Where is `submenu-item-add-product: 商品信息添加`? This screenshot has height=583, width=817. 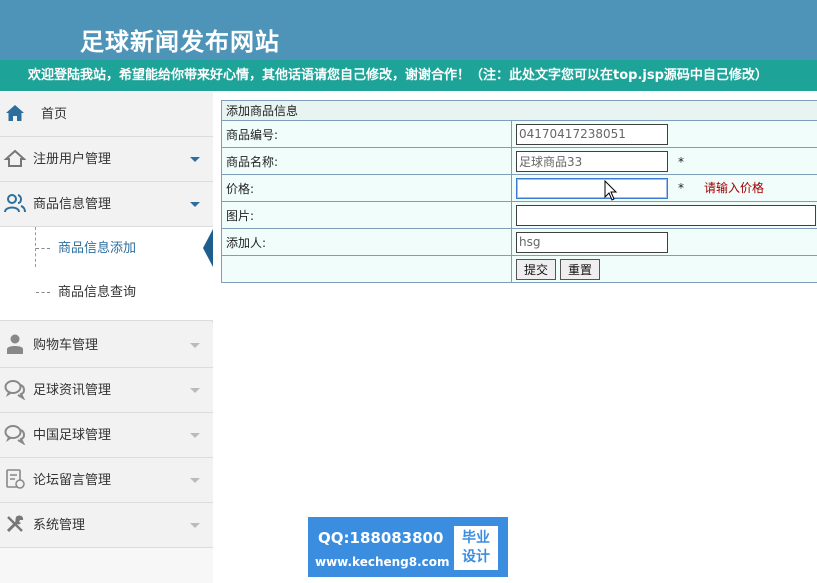
submenu-item-add-product: 商品信息添加 is located at coordinates (106, 249).